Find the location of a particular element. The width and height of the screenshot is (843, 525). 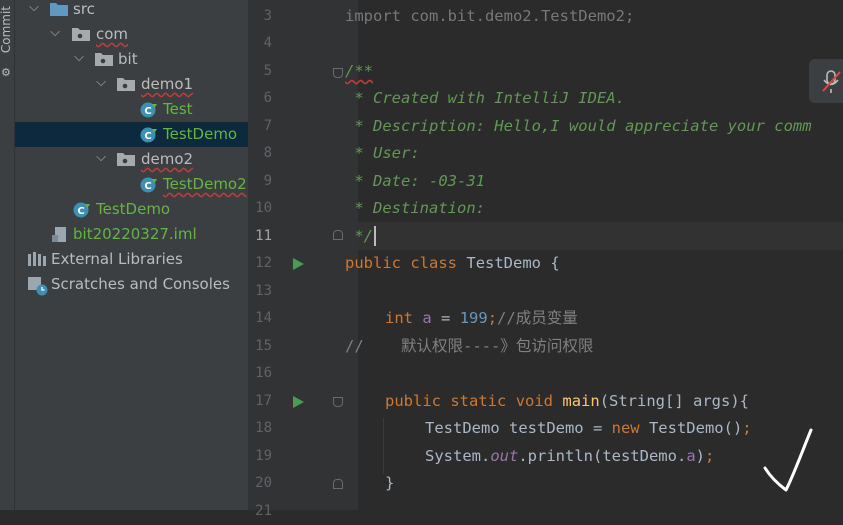

folder-icon is located at coordinates (59, 9).